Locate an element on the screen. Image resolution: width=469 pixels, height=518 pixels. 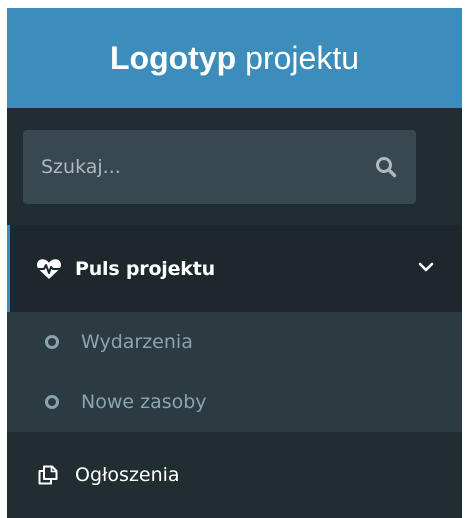
menu-item-puls-projektu-label: Puls projektu is located at coordinates (145, 268).